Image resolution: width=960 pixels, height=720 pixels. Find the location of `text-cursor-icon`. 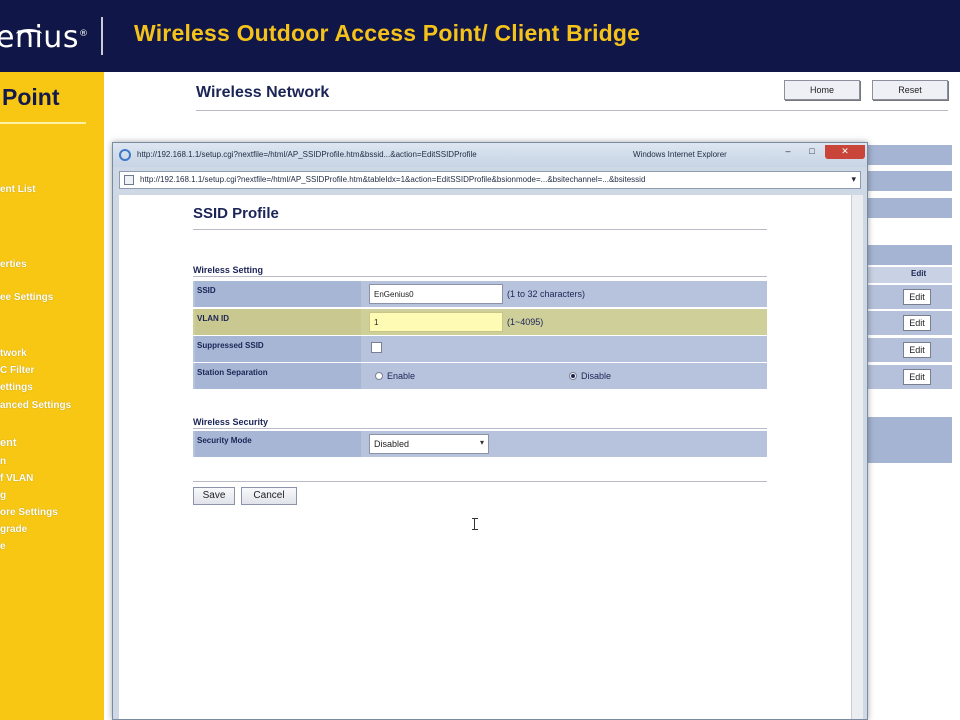

text-cursor-icon is located at coordinates (475, 524).